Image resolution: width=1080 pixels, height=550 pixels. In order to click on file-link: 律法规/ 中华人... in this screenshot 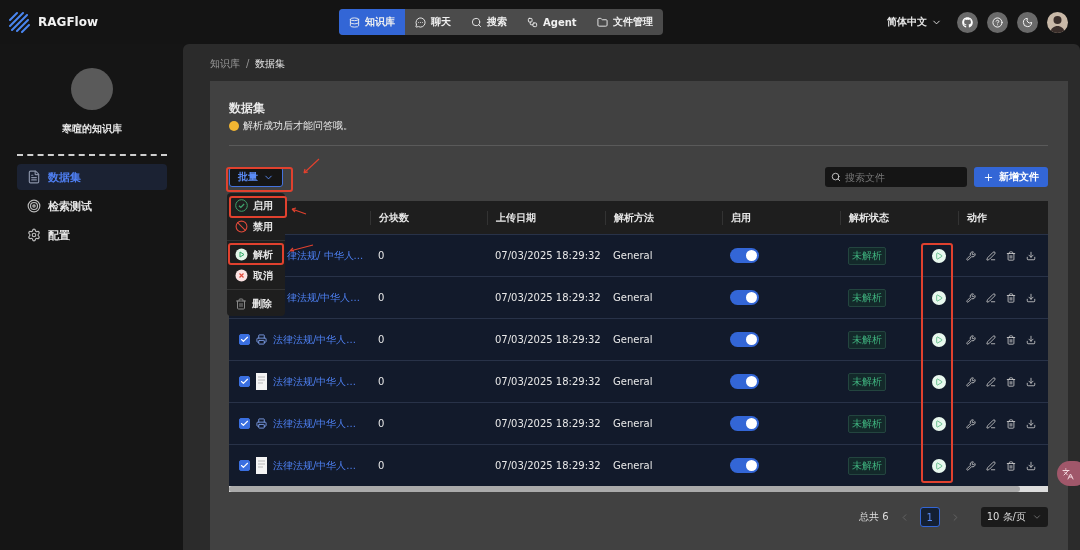, I will do `click(325, 255)`.